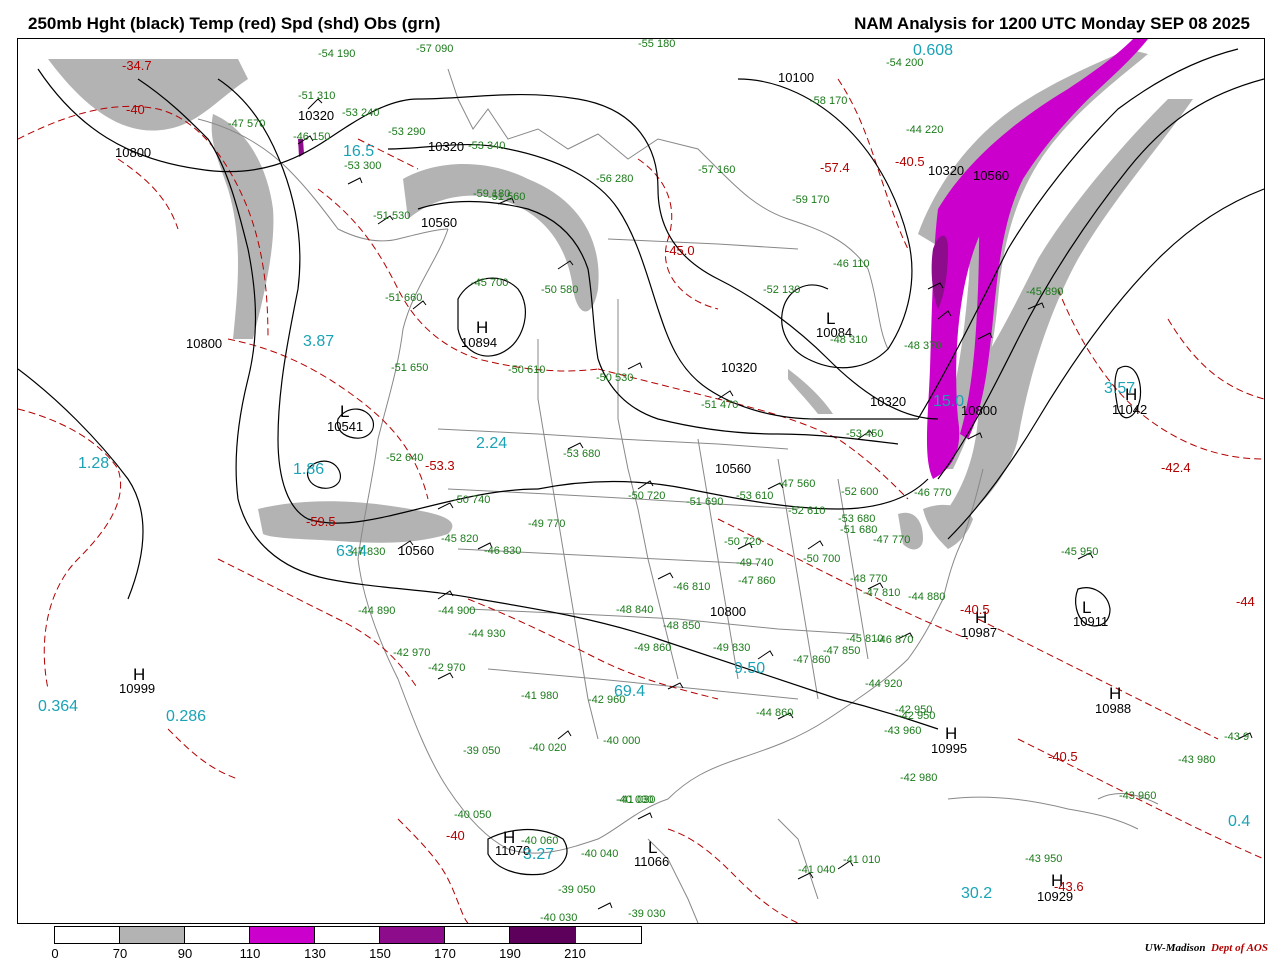  I want to click on station-obs: -50 720, so click(647, 496).